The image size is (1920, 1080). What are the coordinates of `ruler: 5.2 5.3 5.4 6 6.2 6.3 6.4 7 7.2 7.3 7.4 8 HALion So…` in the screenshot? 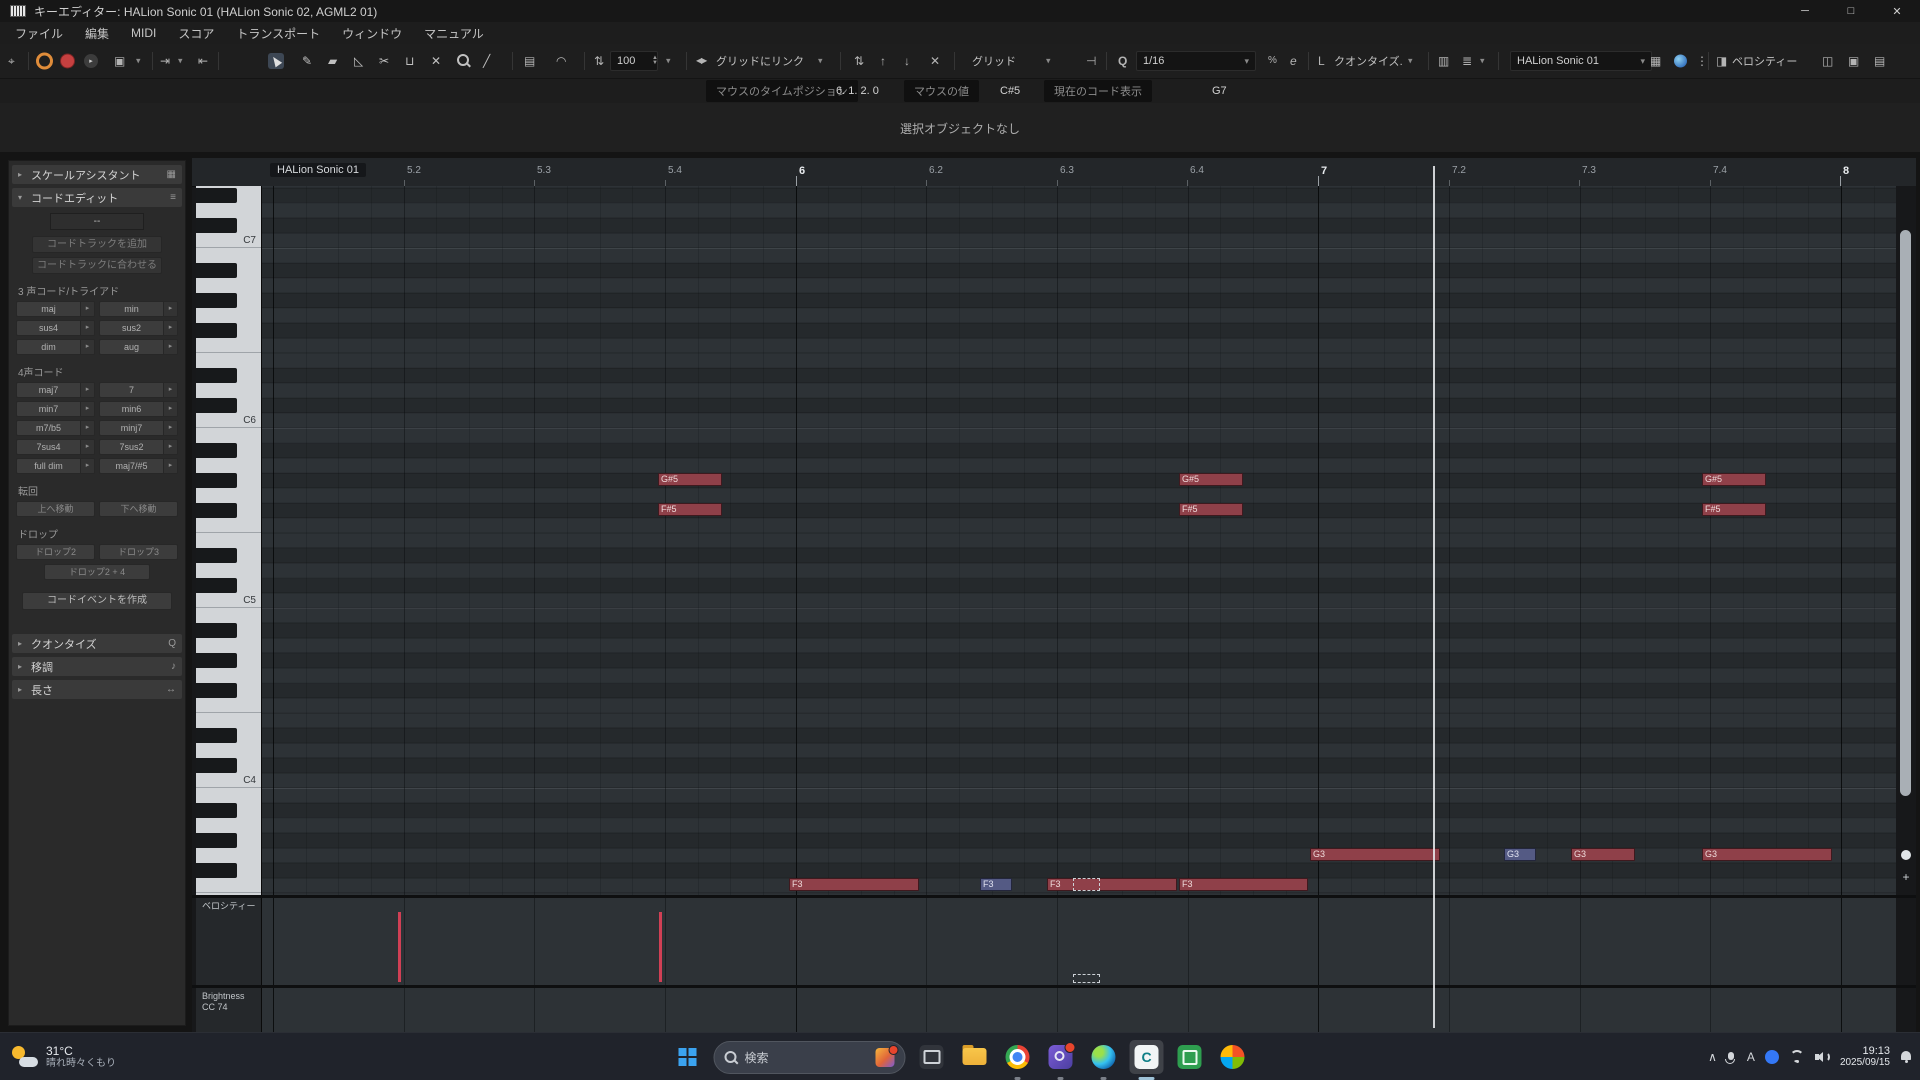 It's located at (1054, 172).